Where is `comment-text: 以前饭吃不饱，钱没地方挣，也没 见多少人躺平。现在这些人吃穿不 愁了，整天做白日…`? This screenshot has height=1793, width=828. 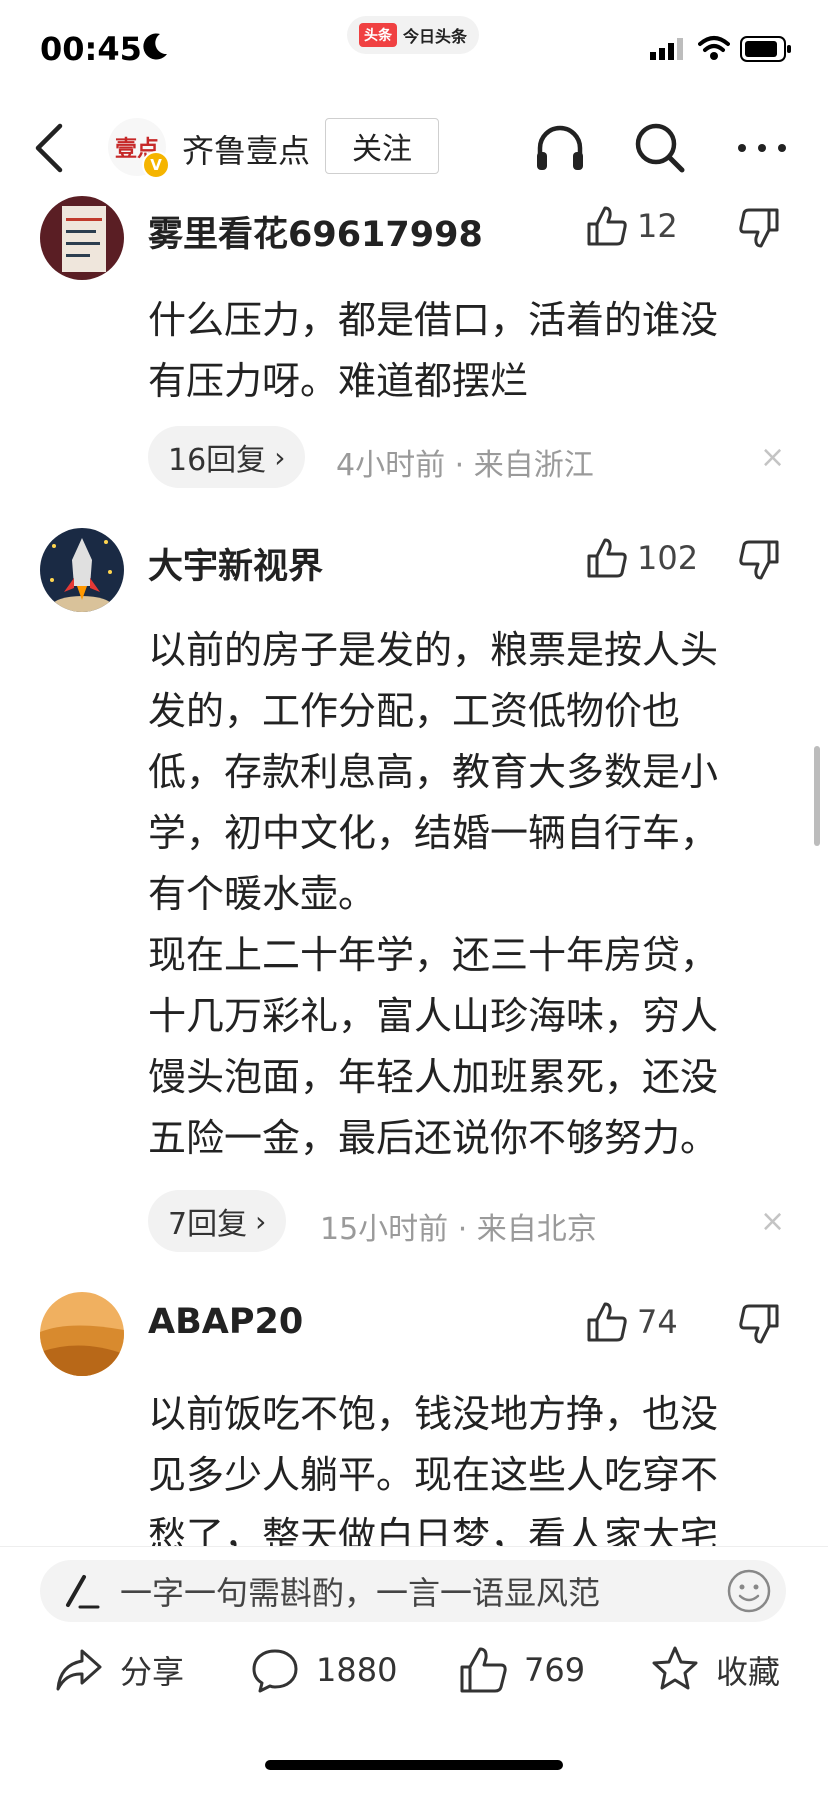
comment-text: 以前饭吃不饱，钱没地方挣，也没 见多少人躺平。现在这些人吃穿不 愁了，整天做白日… is located at coordinates (468, 1475).